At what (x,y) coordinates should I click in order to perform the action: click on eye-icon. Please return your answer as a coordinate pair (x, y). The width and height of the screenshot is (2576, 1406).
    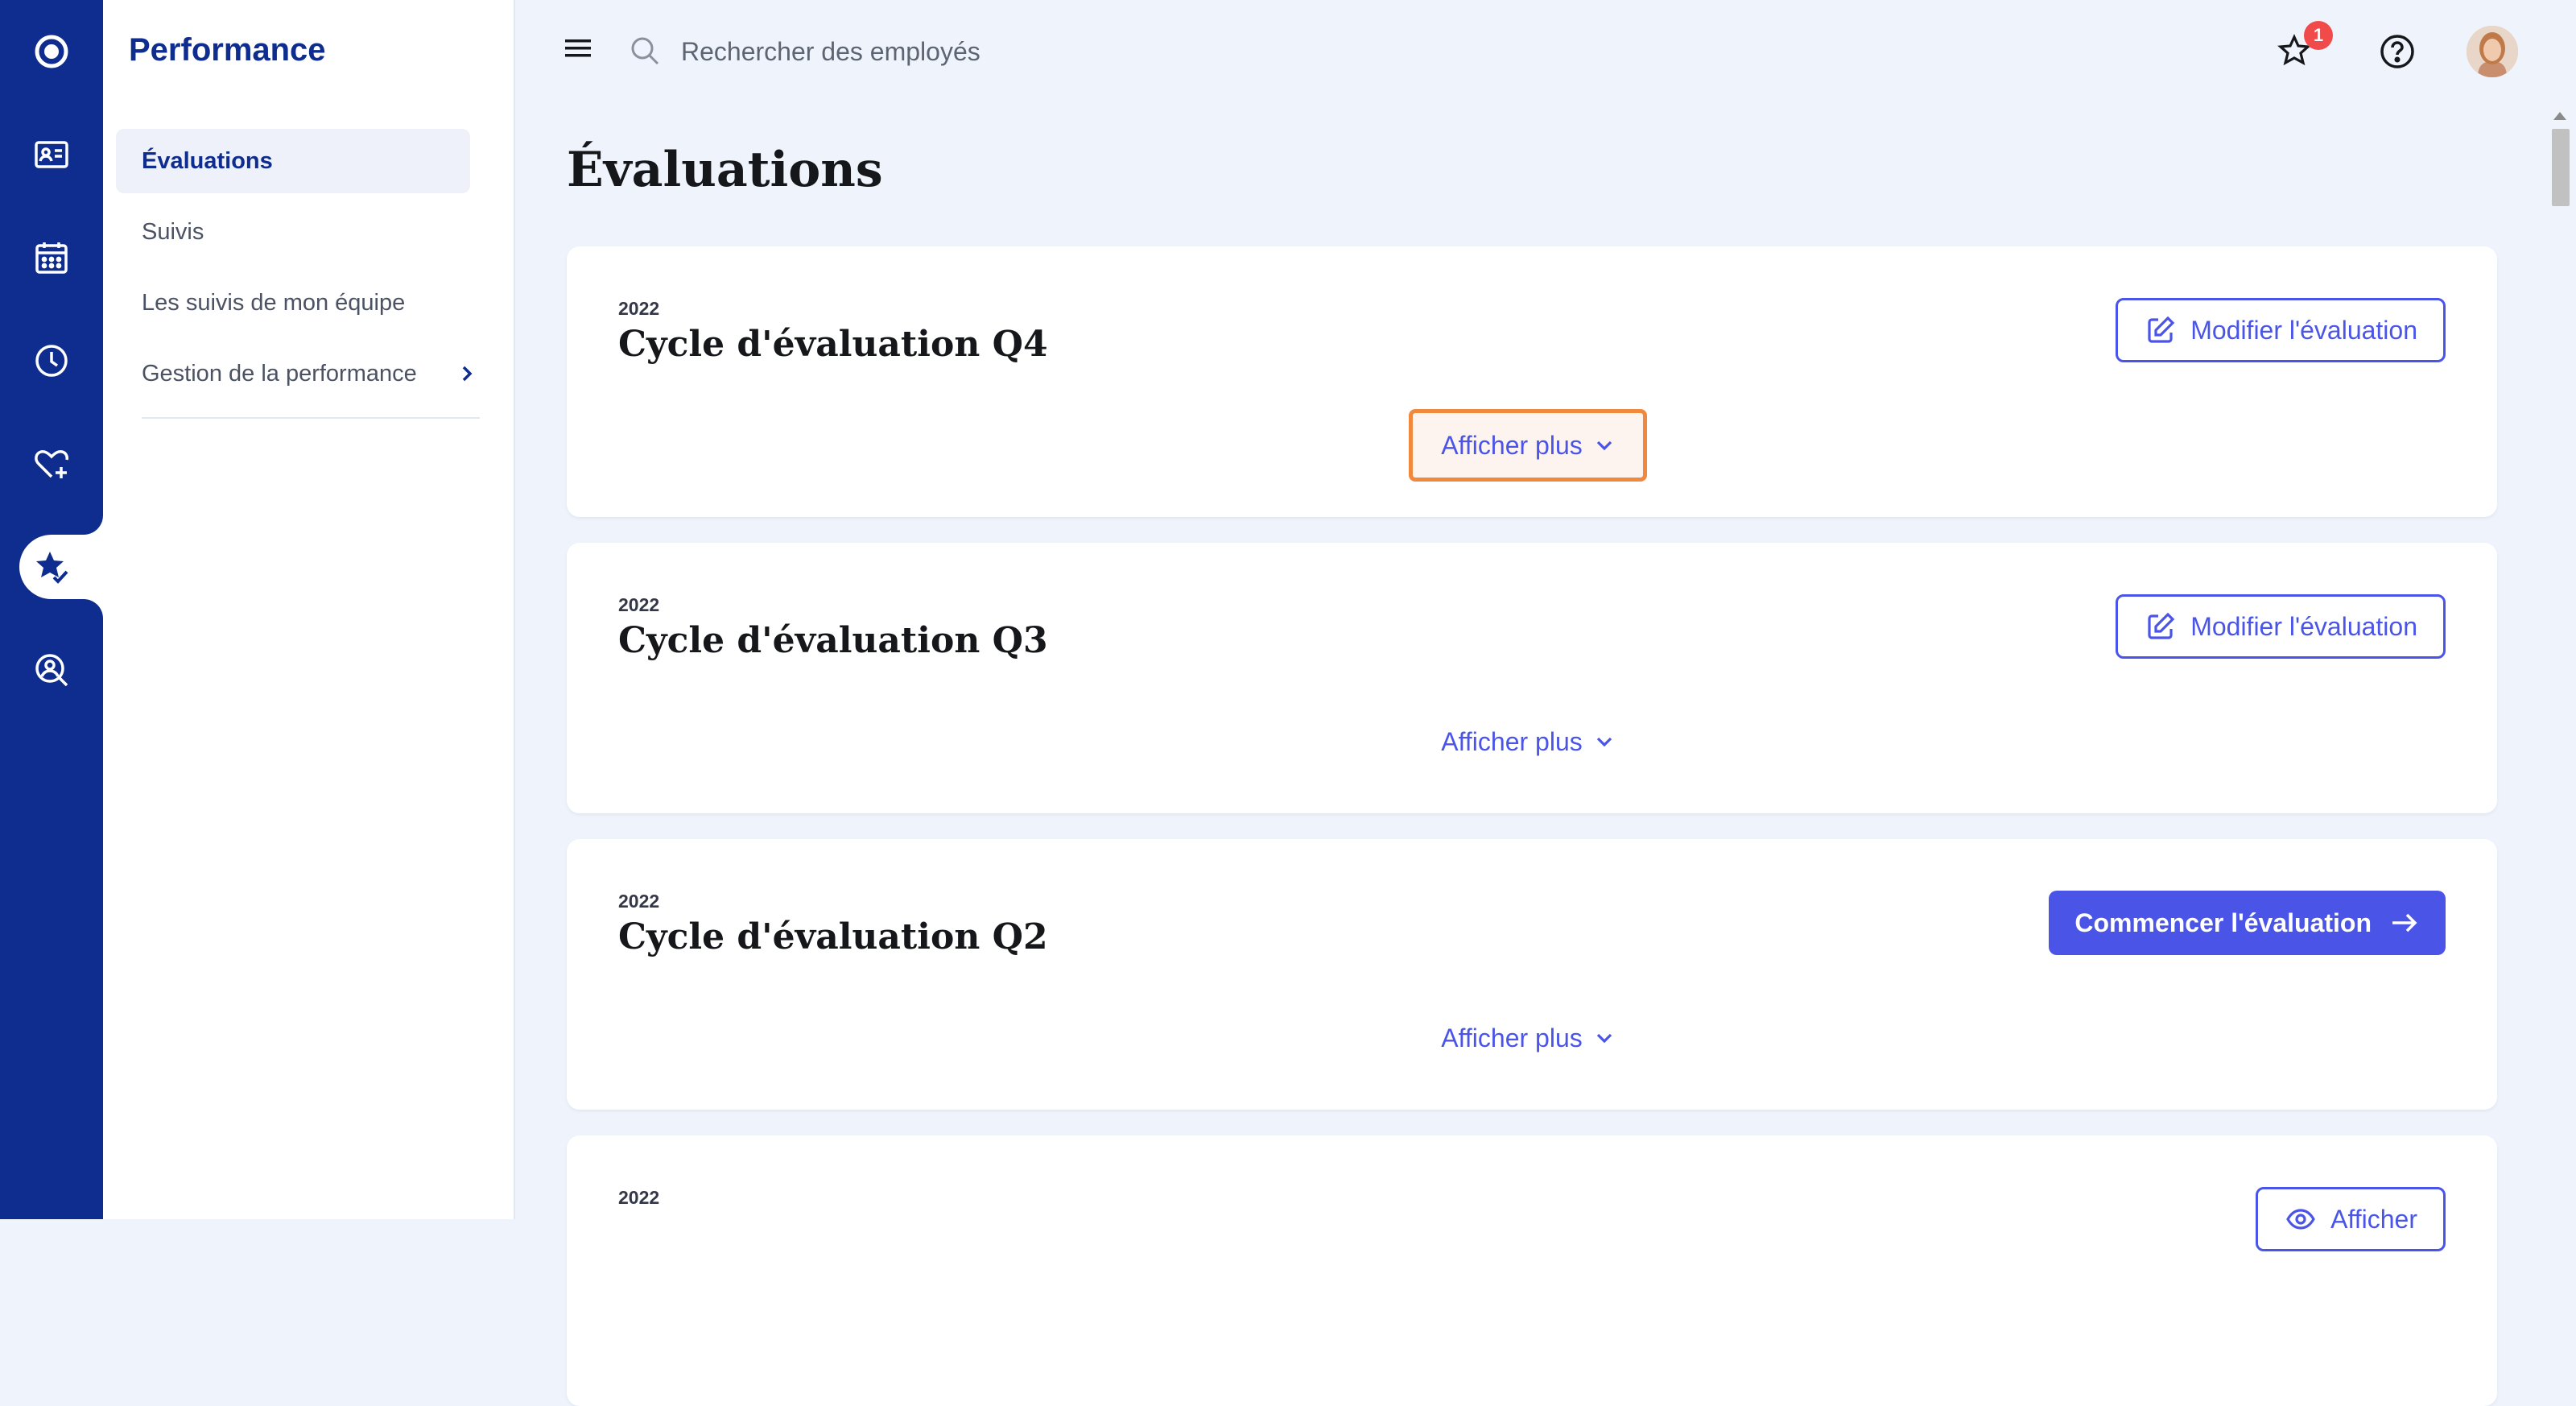
    Looking at the image, I should click on (2300, 1219).